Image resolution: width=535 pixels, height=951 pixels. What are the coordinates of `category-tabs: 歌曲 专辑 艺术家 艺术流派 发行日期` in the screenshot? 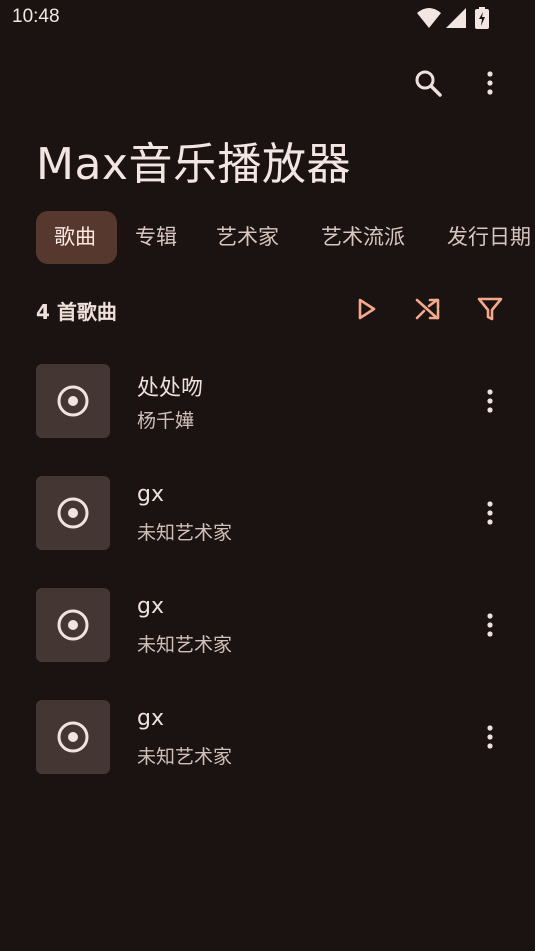 It's located at (285, 238).